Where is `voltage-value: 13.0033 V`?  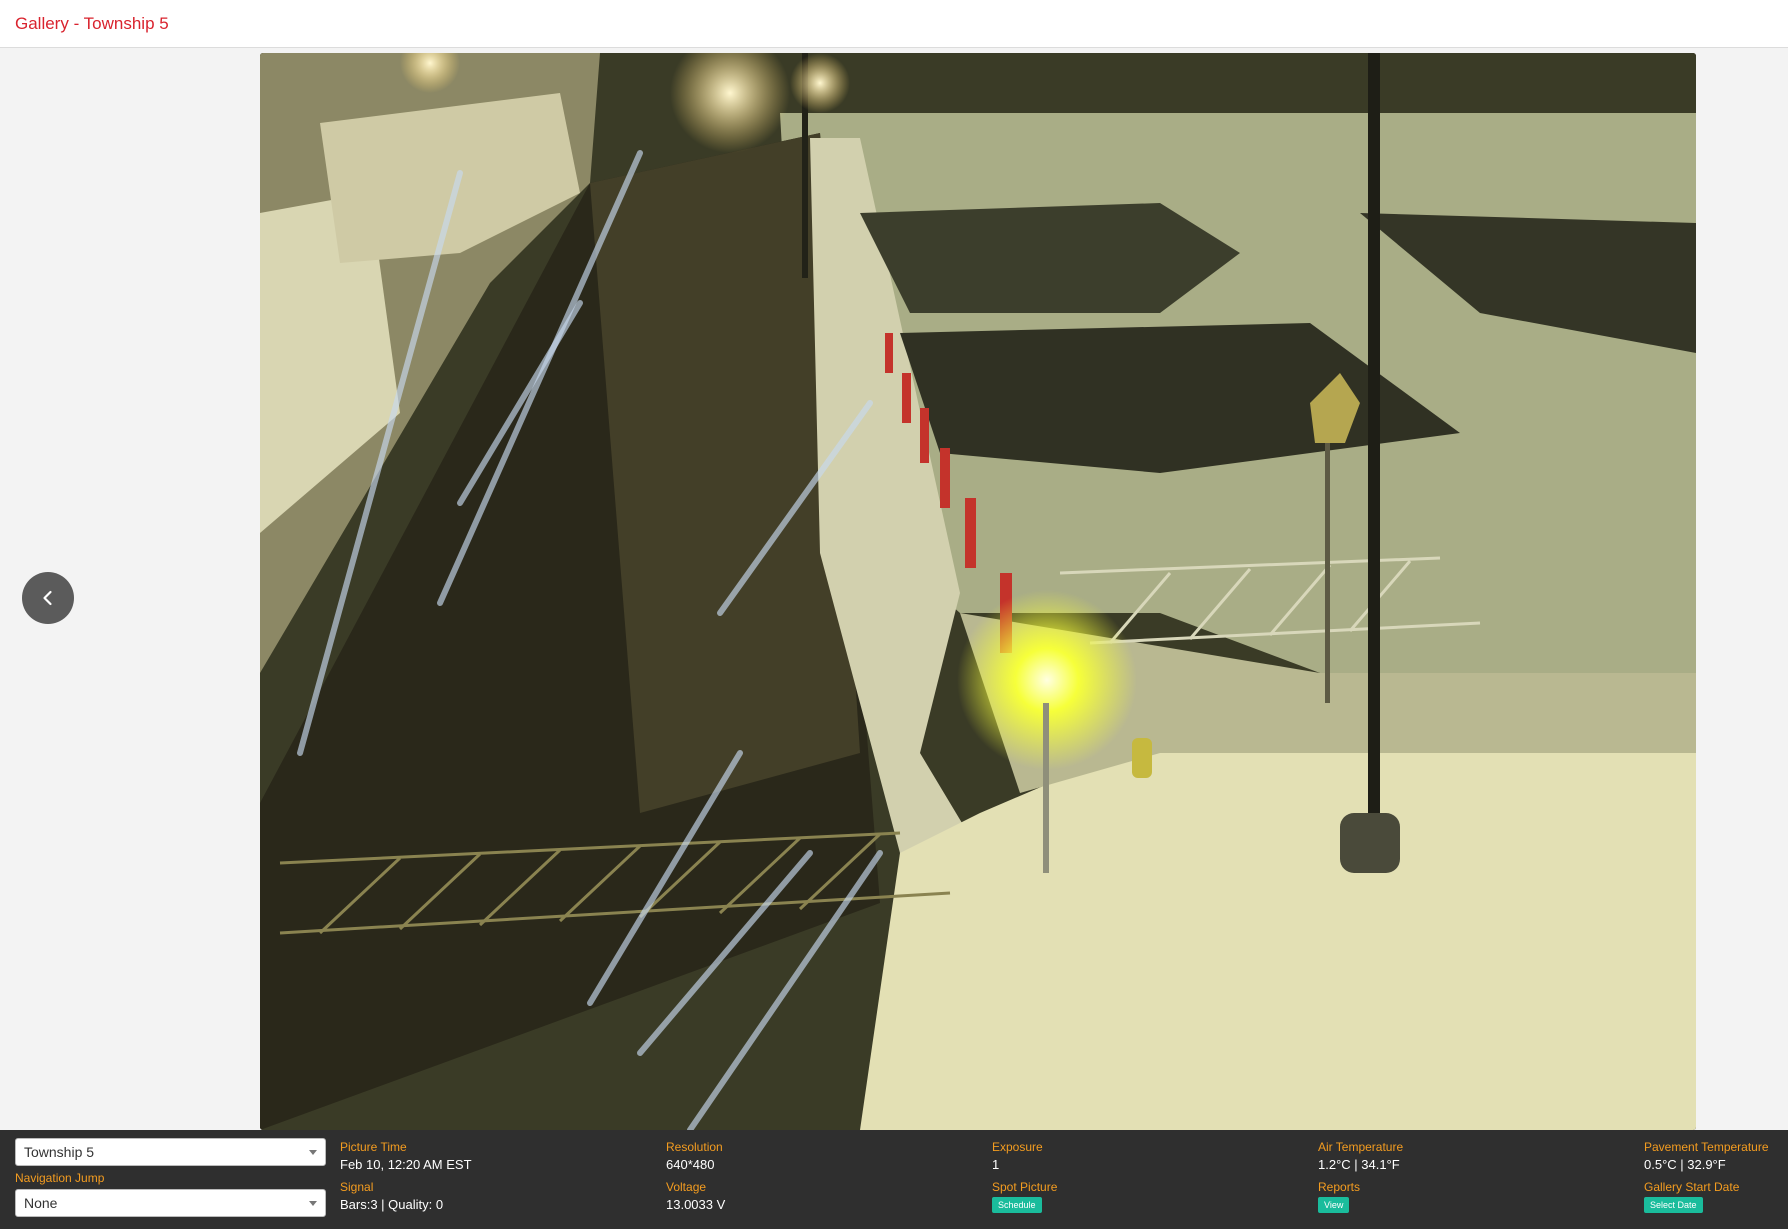 voltage-value: 13.0033 V is located at coordinates (696, 1204).